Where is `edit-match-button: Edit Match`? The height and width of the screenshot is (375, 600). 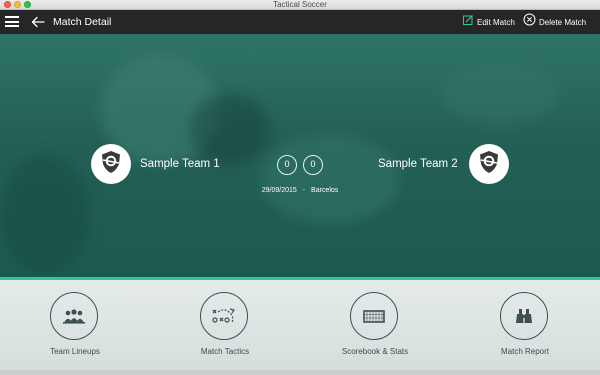 edit-match-button: Edit Match is located at coordinates (488, 22).